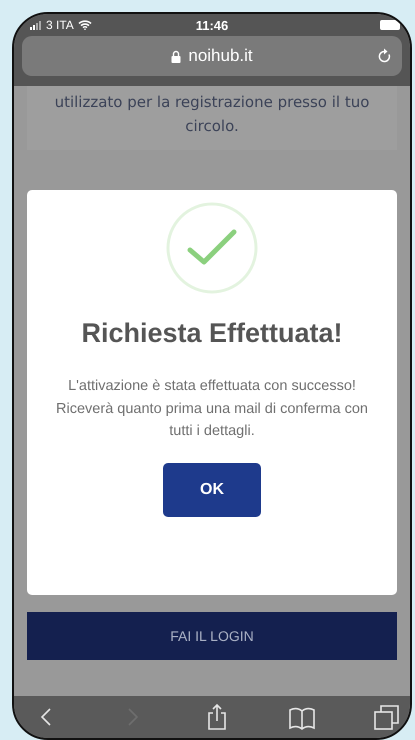 This screenshot has height=740, width=415. Describe the element at coordinates (85, 25) in the screenshot. I see `wifi-icon` at that location.